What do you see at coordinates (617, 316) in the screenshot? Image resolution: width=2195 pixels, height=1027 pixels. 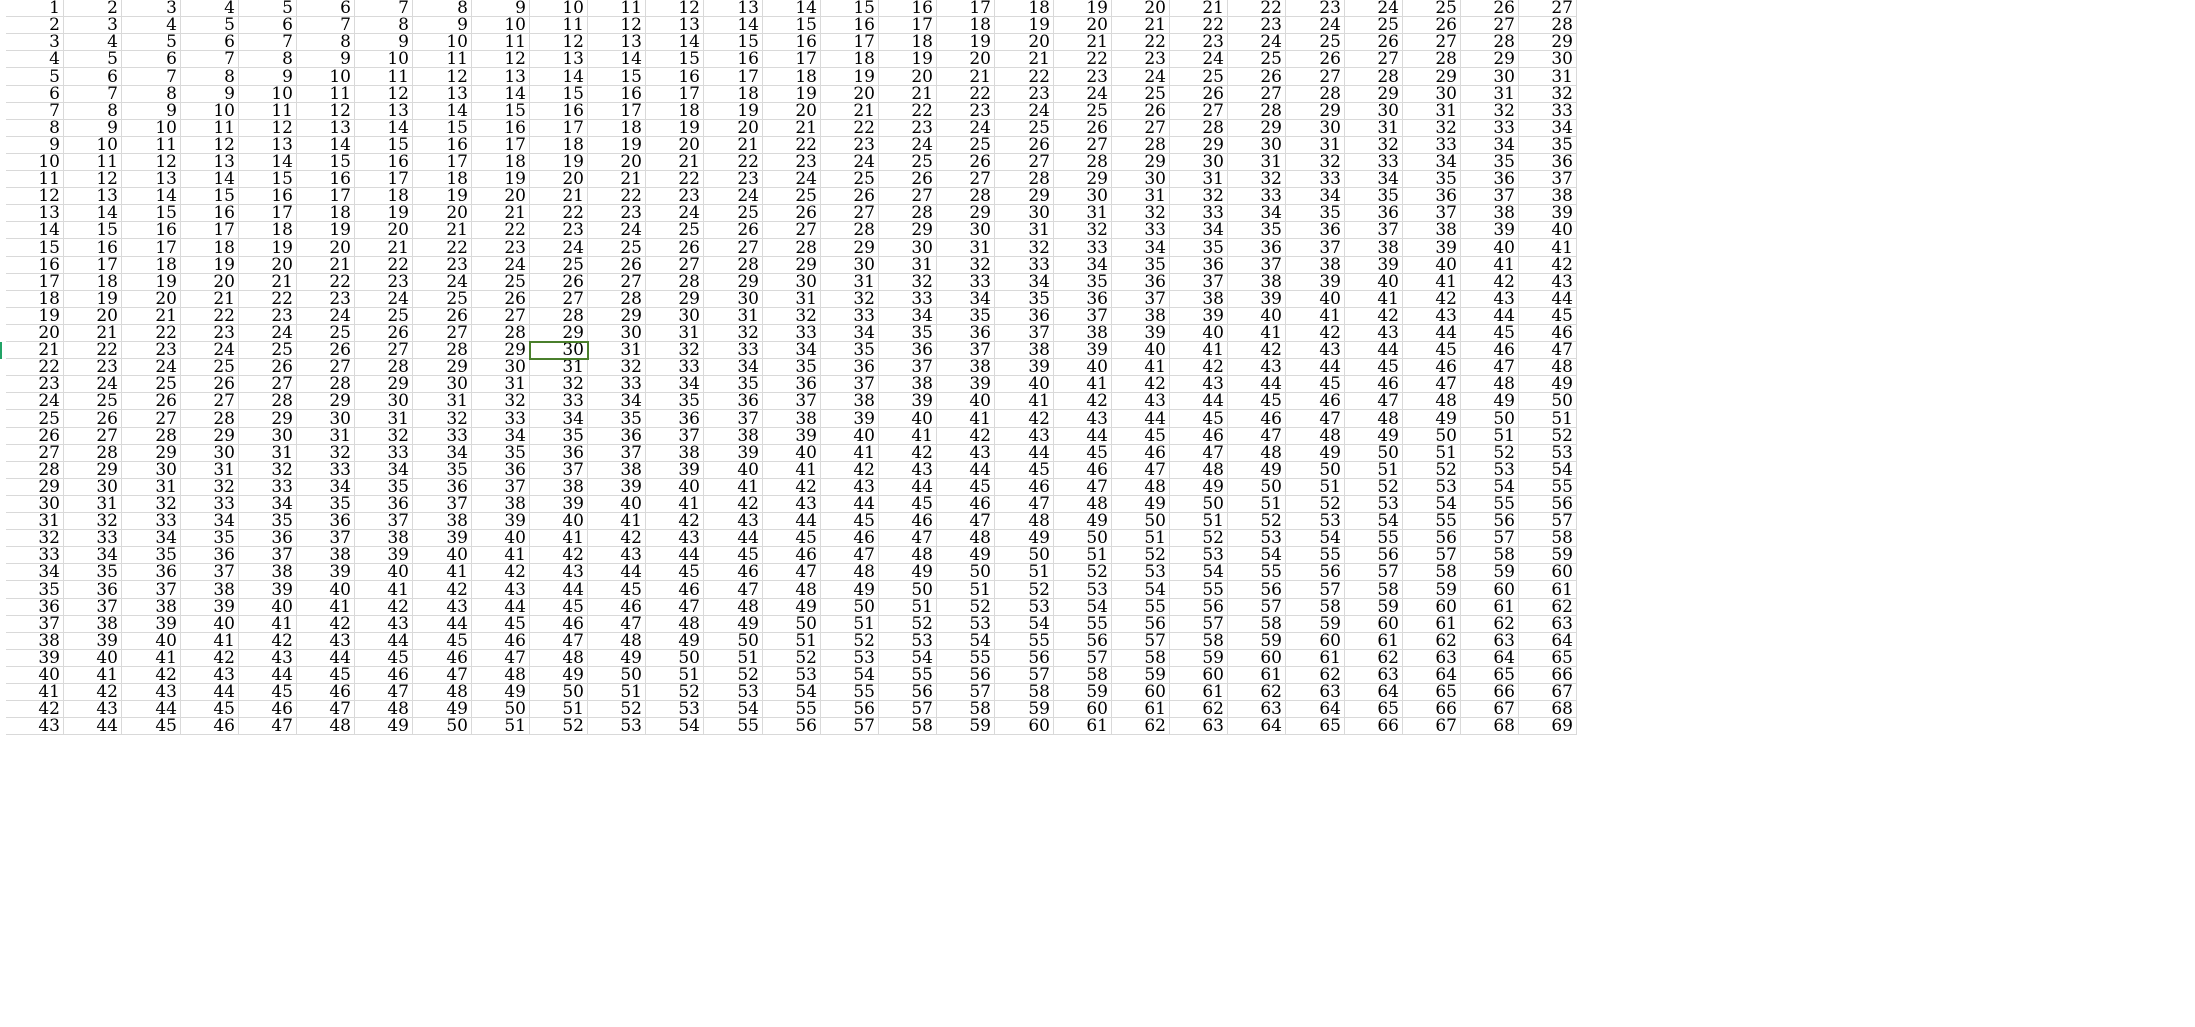 I see `grid-cell: 29` at bounding box center [617, 316].